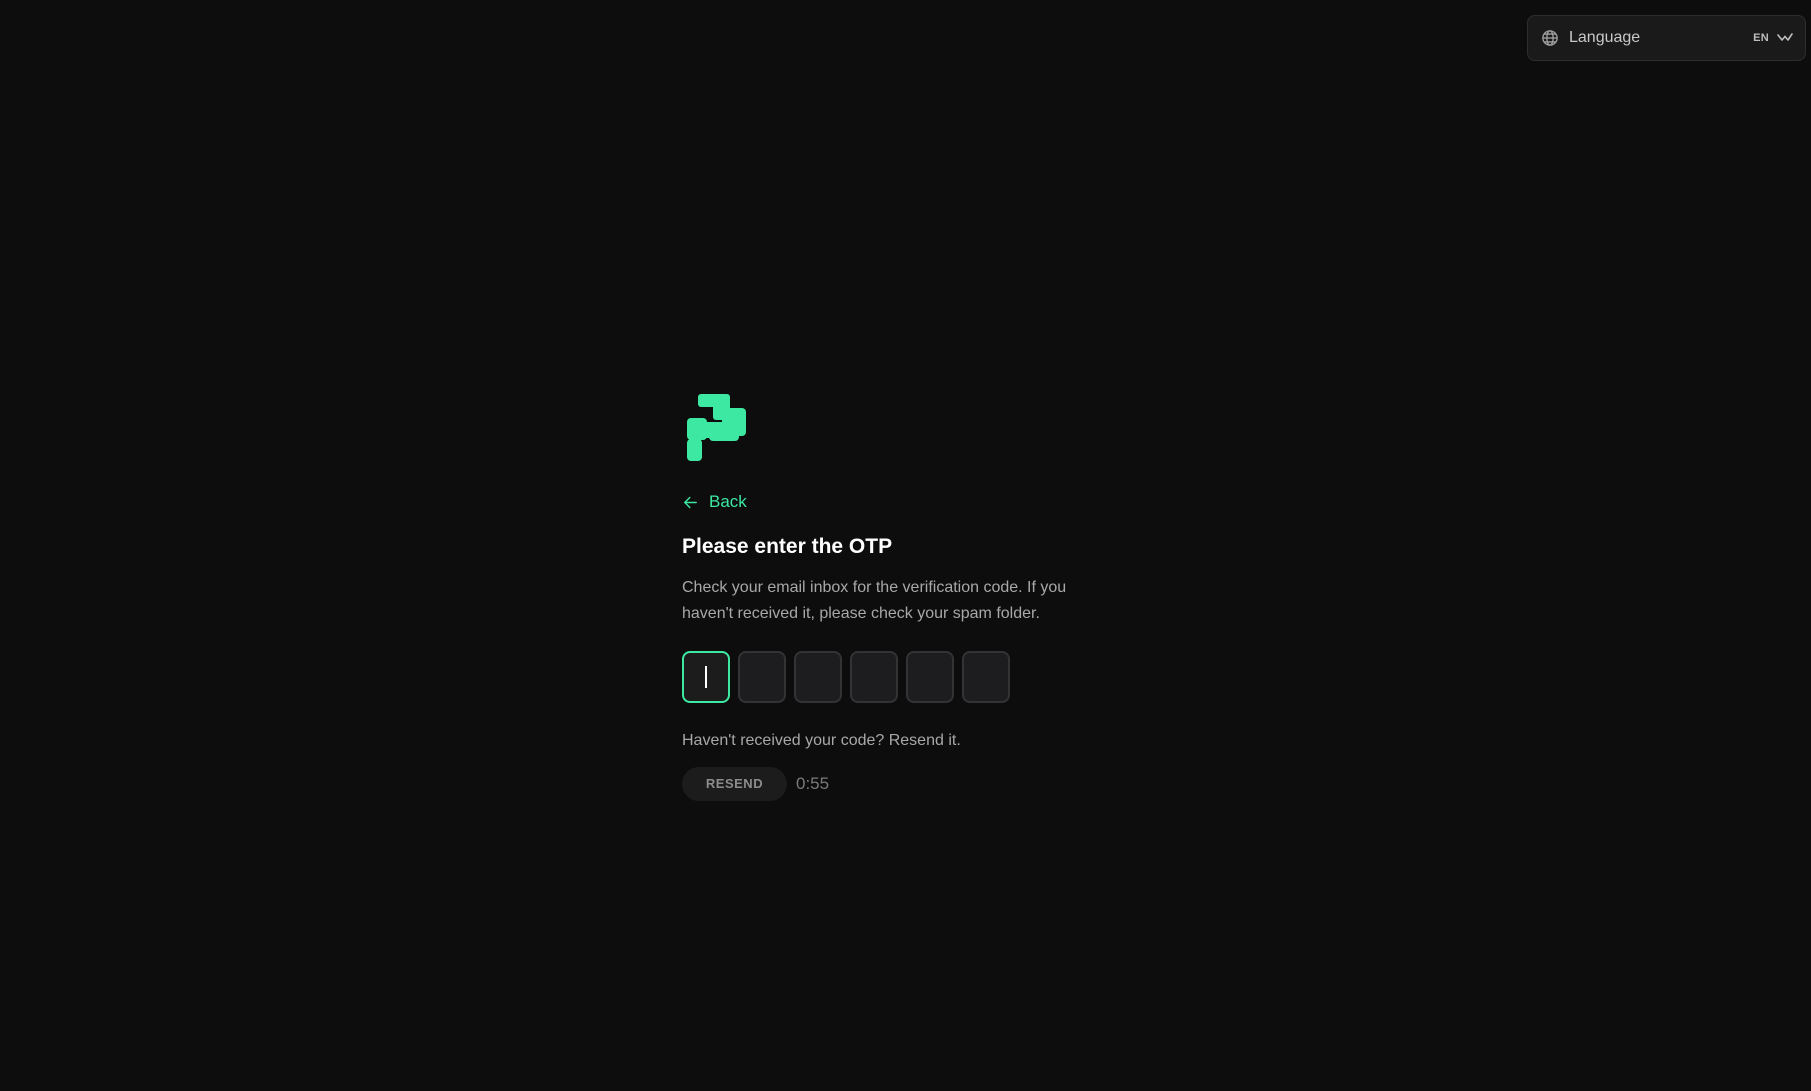 This screenshot has height=1091, width=1811. I want to click on chevron-down-icon, so click(1785, 38).